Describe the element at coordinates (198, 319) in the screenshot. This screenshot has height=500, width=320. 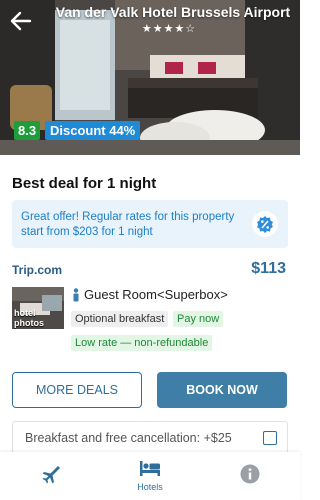
I see `pay-now-tag: Pay now` at that location.